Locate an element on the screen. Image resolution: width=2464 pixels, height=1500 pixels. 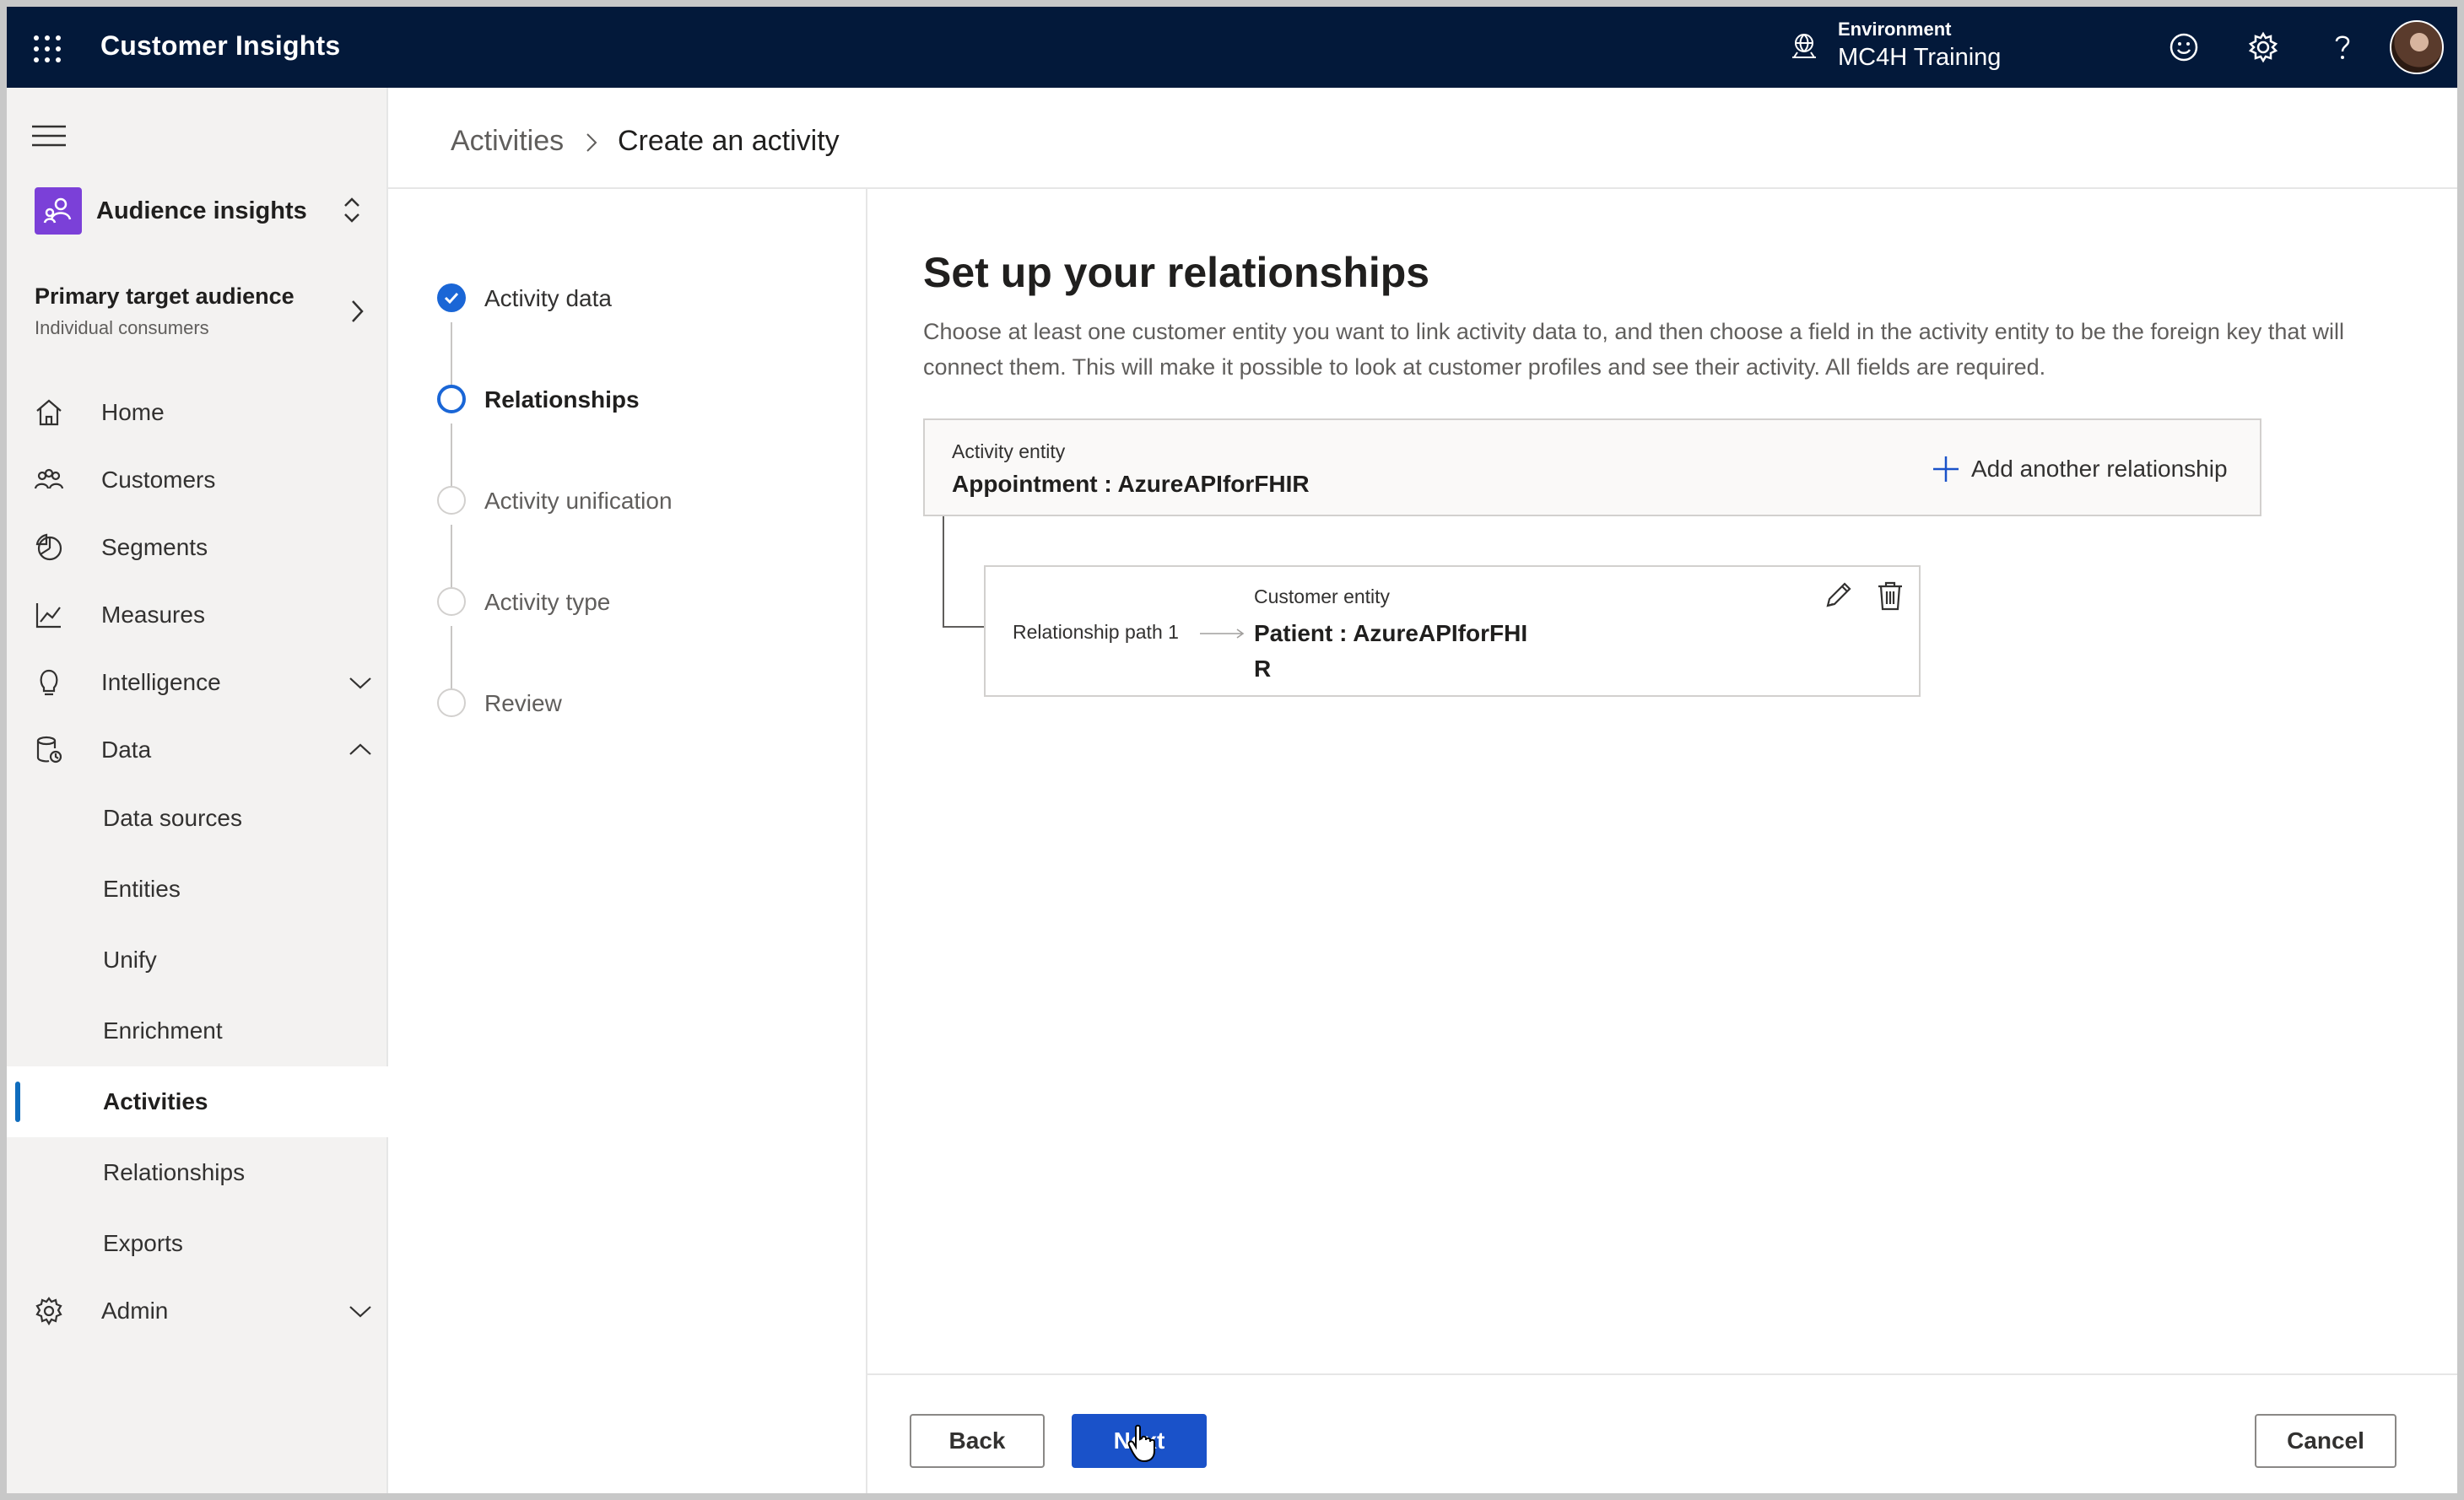
feedback-smiley-icon is located at coordinates (2184, 47).